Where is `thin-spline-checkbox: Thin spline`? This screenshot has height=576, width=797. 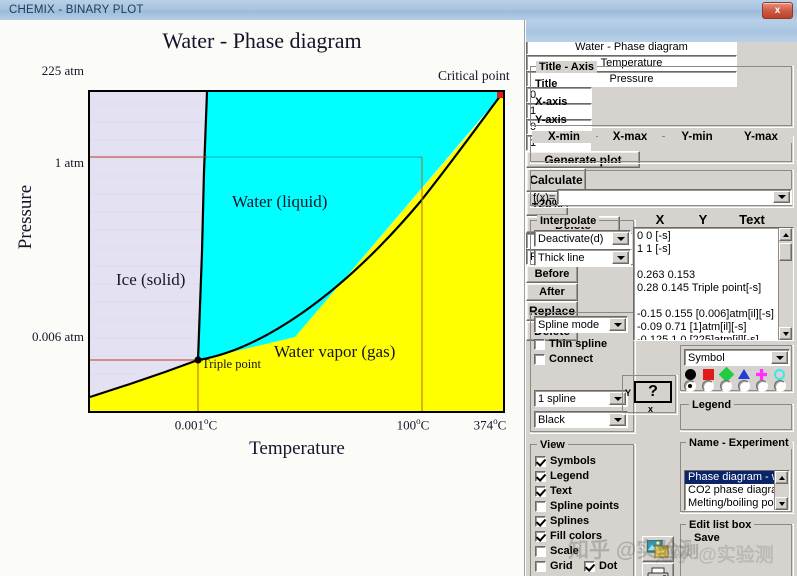 thin-spline-checkbox: Thin spline is located at coordinates (570, 344).